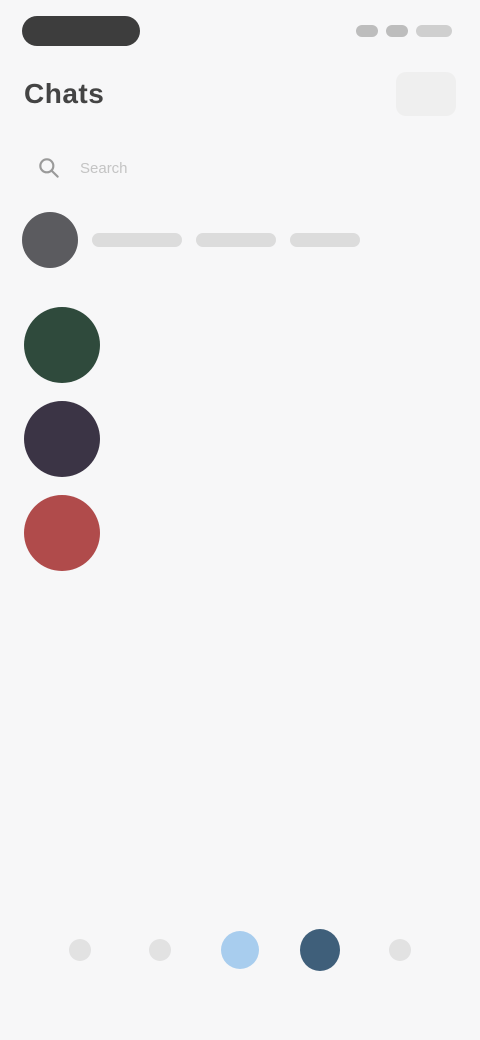  I want to click on contacts-row, so click(240, 240).